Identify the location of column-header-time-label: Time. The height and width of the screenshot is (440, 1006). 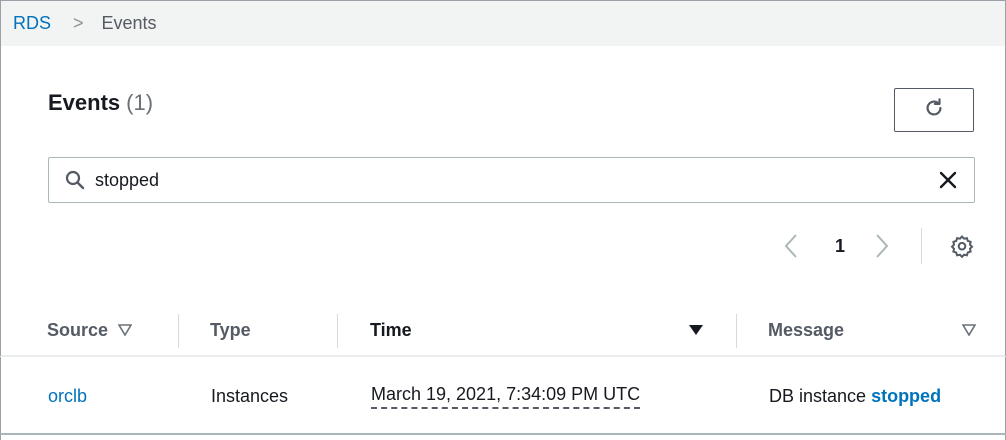
(391, 329).